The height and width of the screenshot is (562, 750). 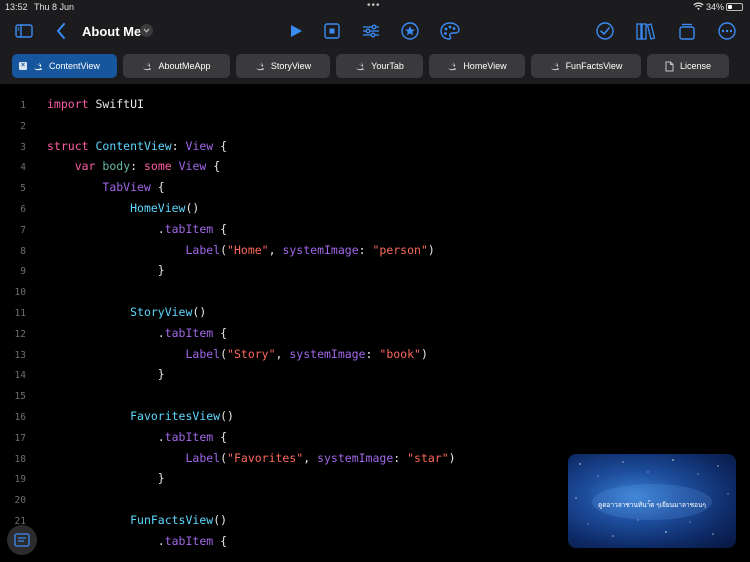 I want to click on star-circle-icon, so click(x=410, y=31).